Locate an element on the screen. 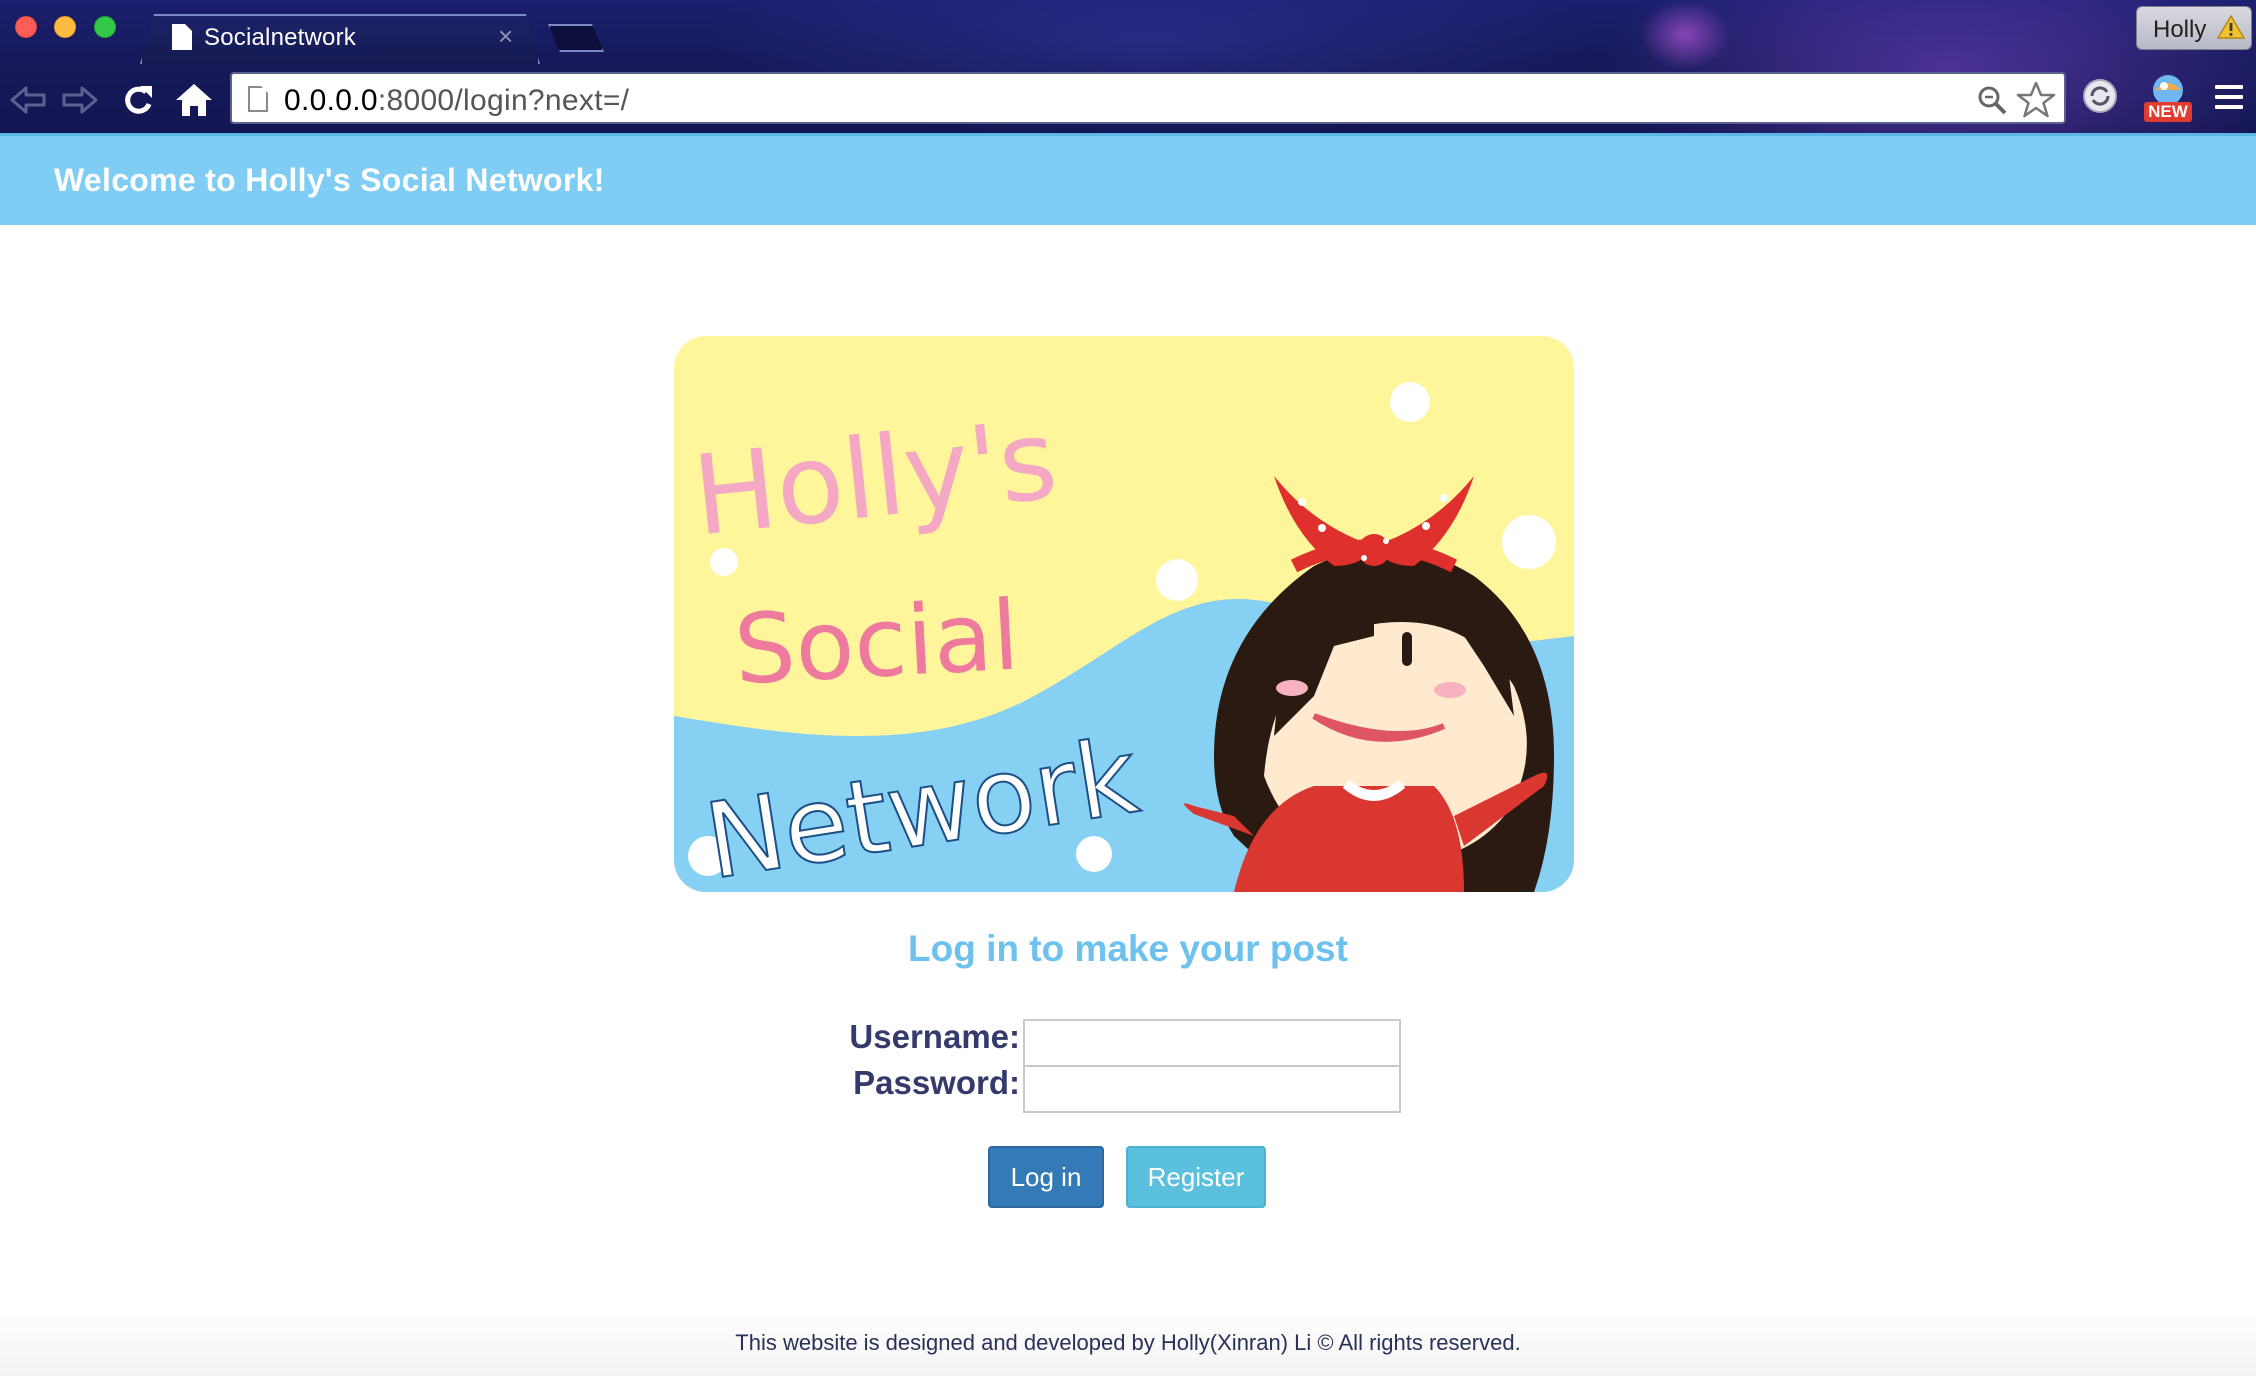  menu-icon is located at coordinates (2229, 97).